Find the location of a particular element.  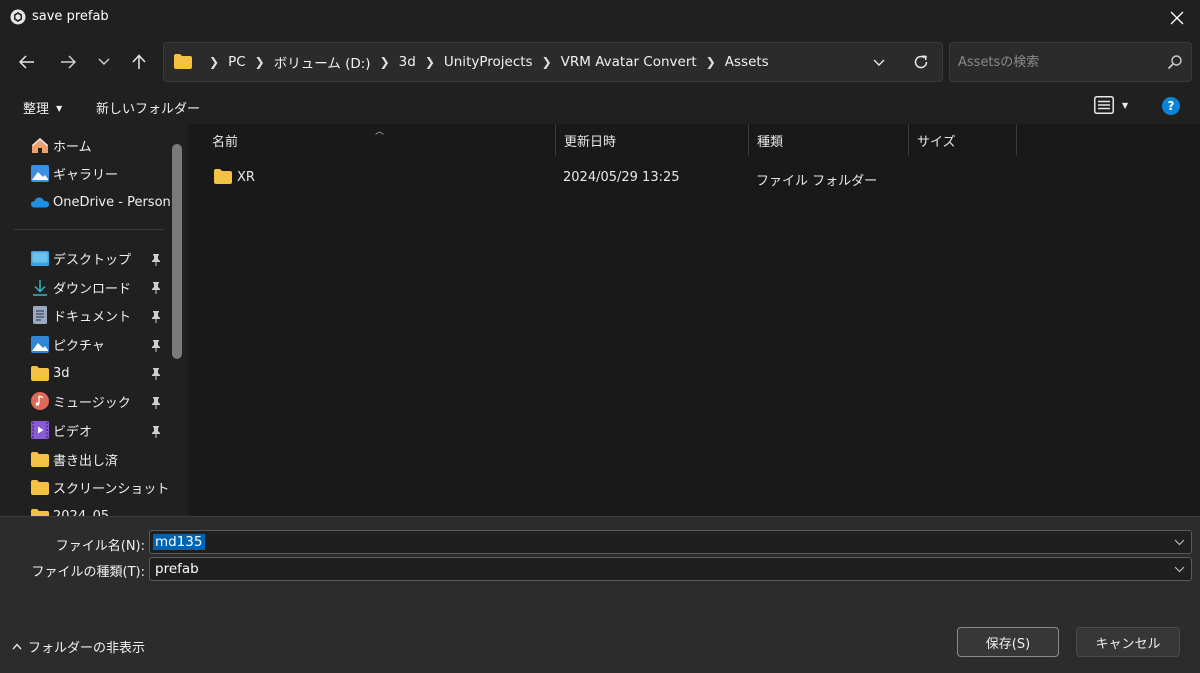

address-history-dropdown is located at coordinates (879, 63).